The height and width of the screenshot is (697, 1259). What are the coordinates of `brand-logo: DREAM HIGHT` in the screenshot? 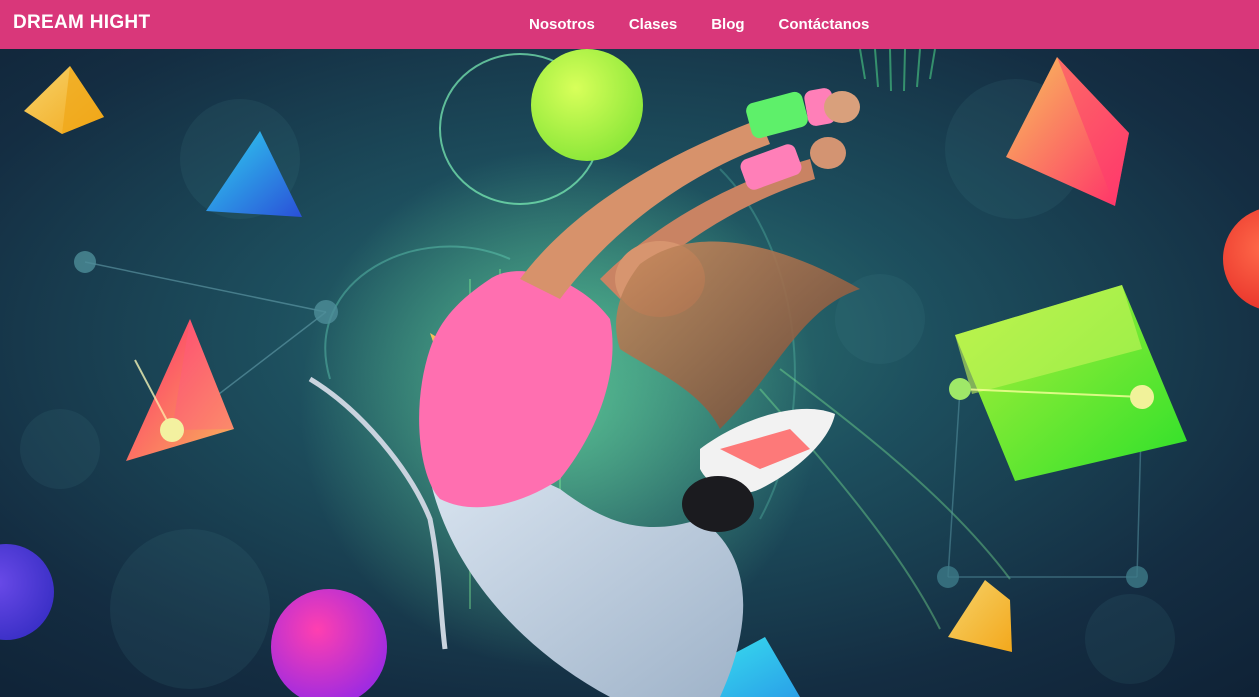 It's located at (81, 23).